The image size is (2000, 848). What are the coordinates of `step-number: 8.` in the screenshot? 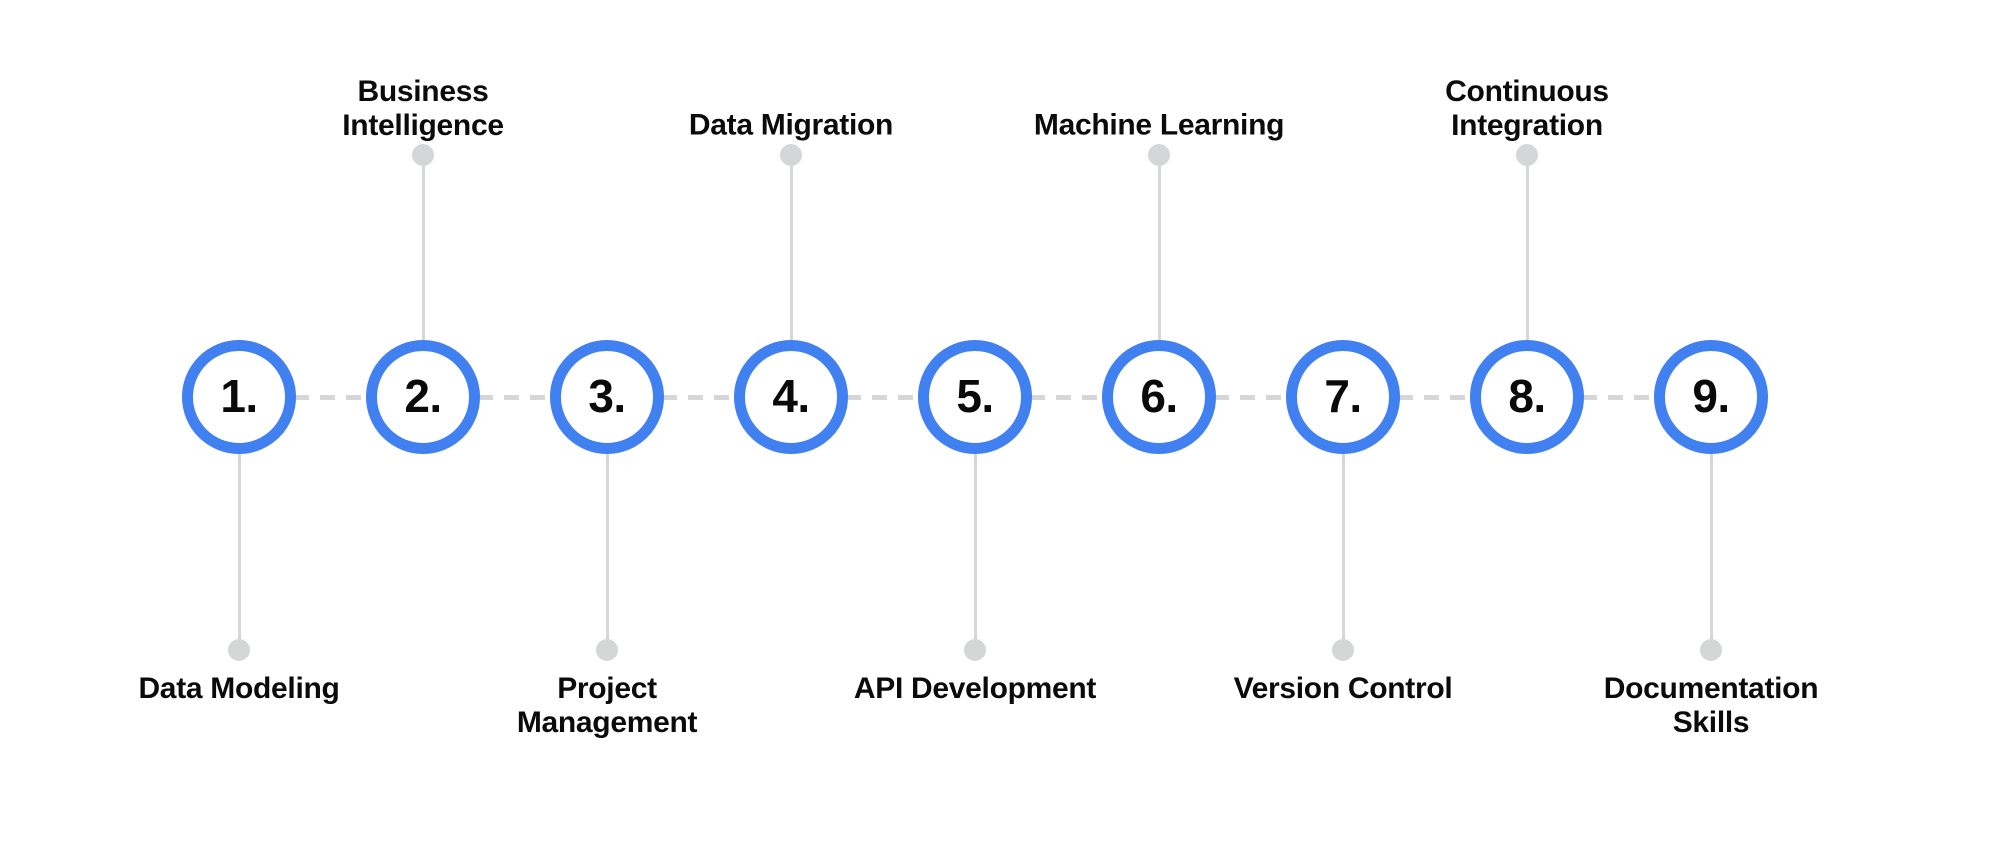 It's located at (1527, 396).